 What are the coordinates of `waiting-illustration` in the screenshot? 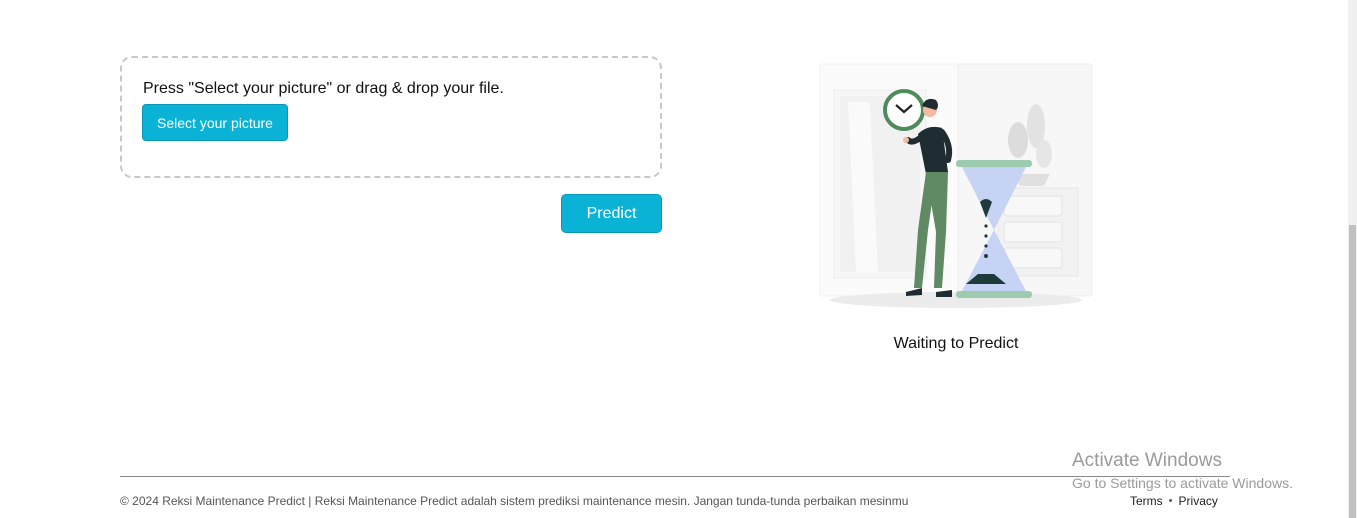 It's located at (956, 187).